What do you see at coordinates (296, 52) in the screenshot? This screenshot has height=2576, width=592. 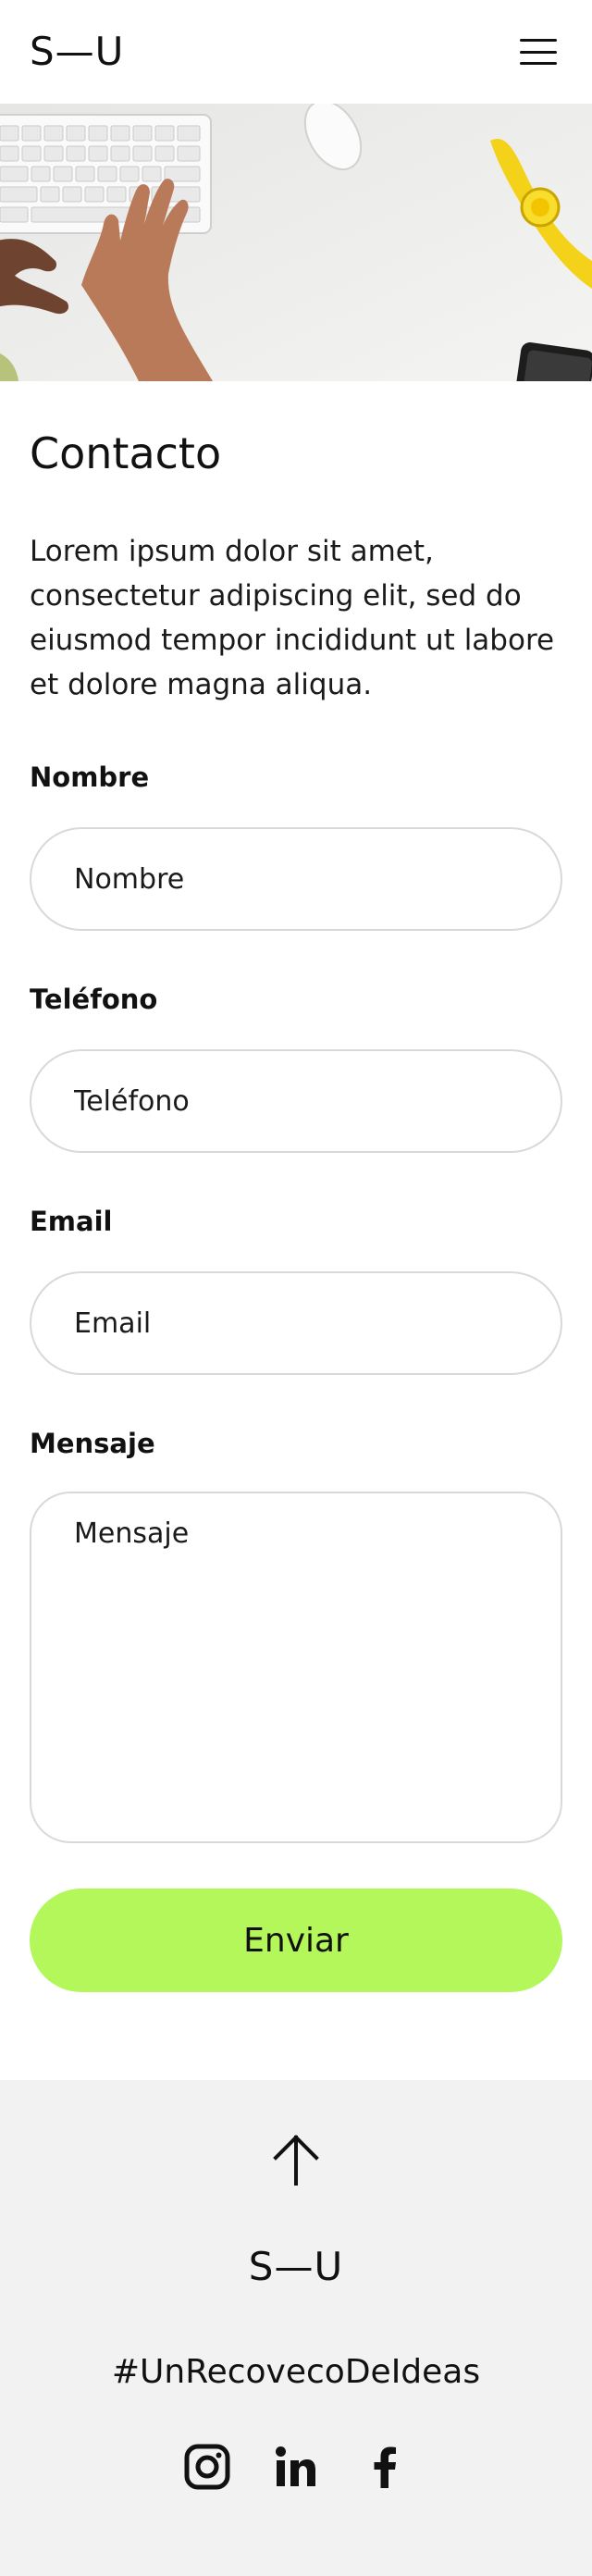 I see `site-header: S—U` at bounding box center [296, 52].